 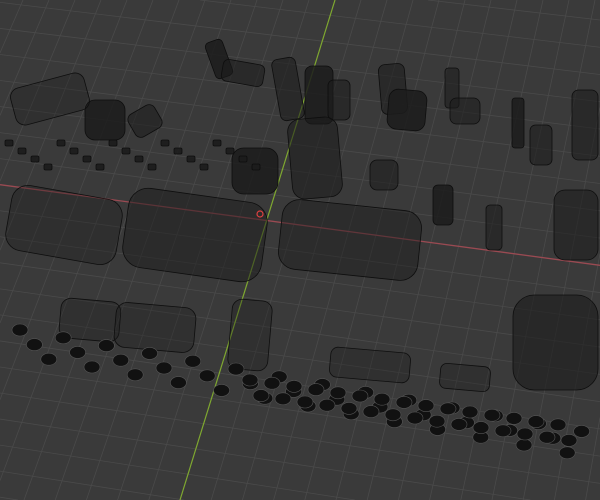 I want to click on cabin-frame-object, so click(x=350, y=240).